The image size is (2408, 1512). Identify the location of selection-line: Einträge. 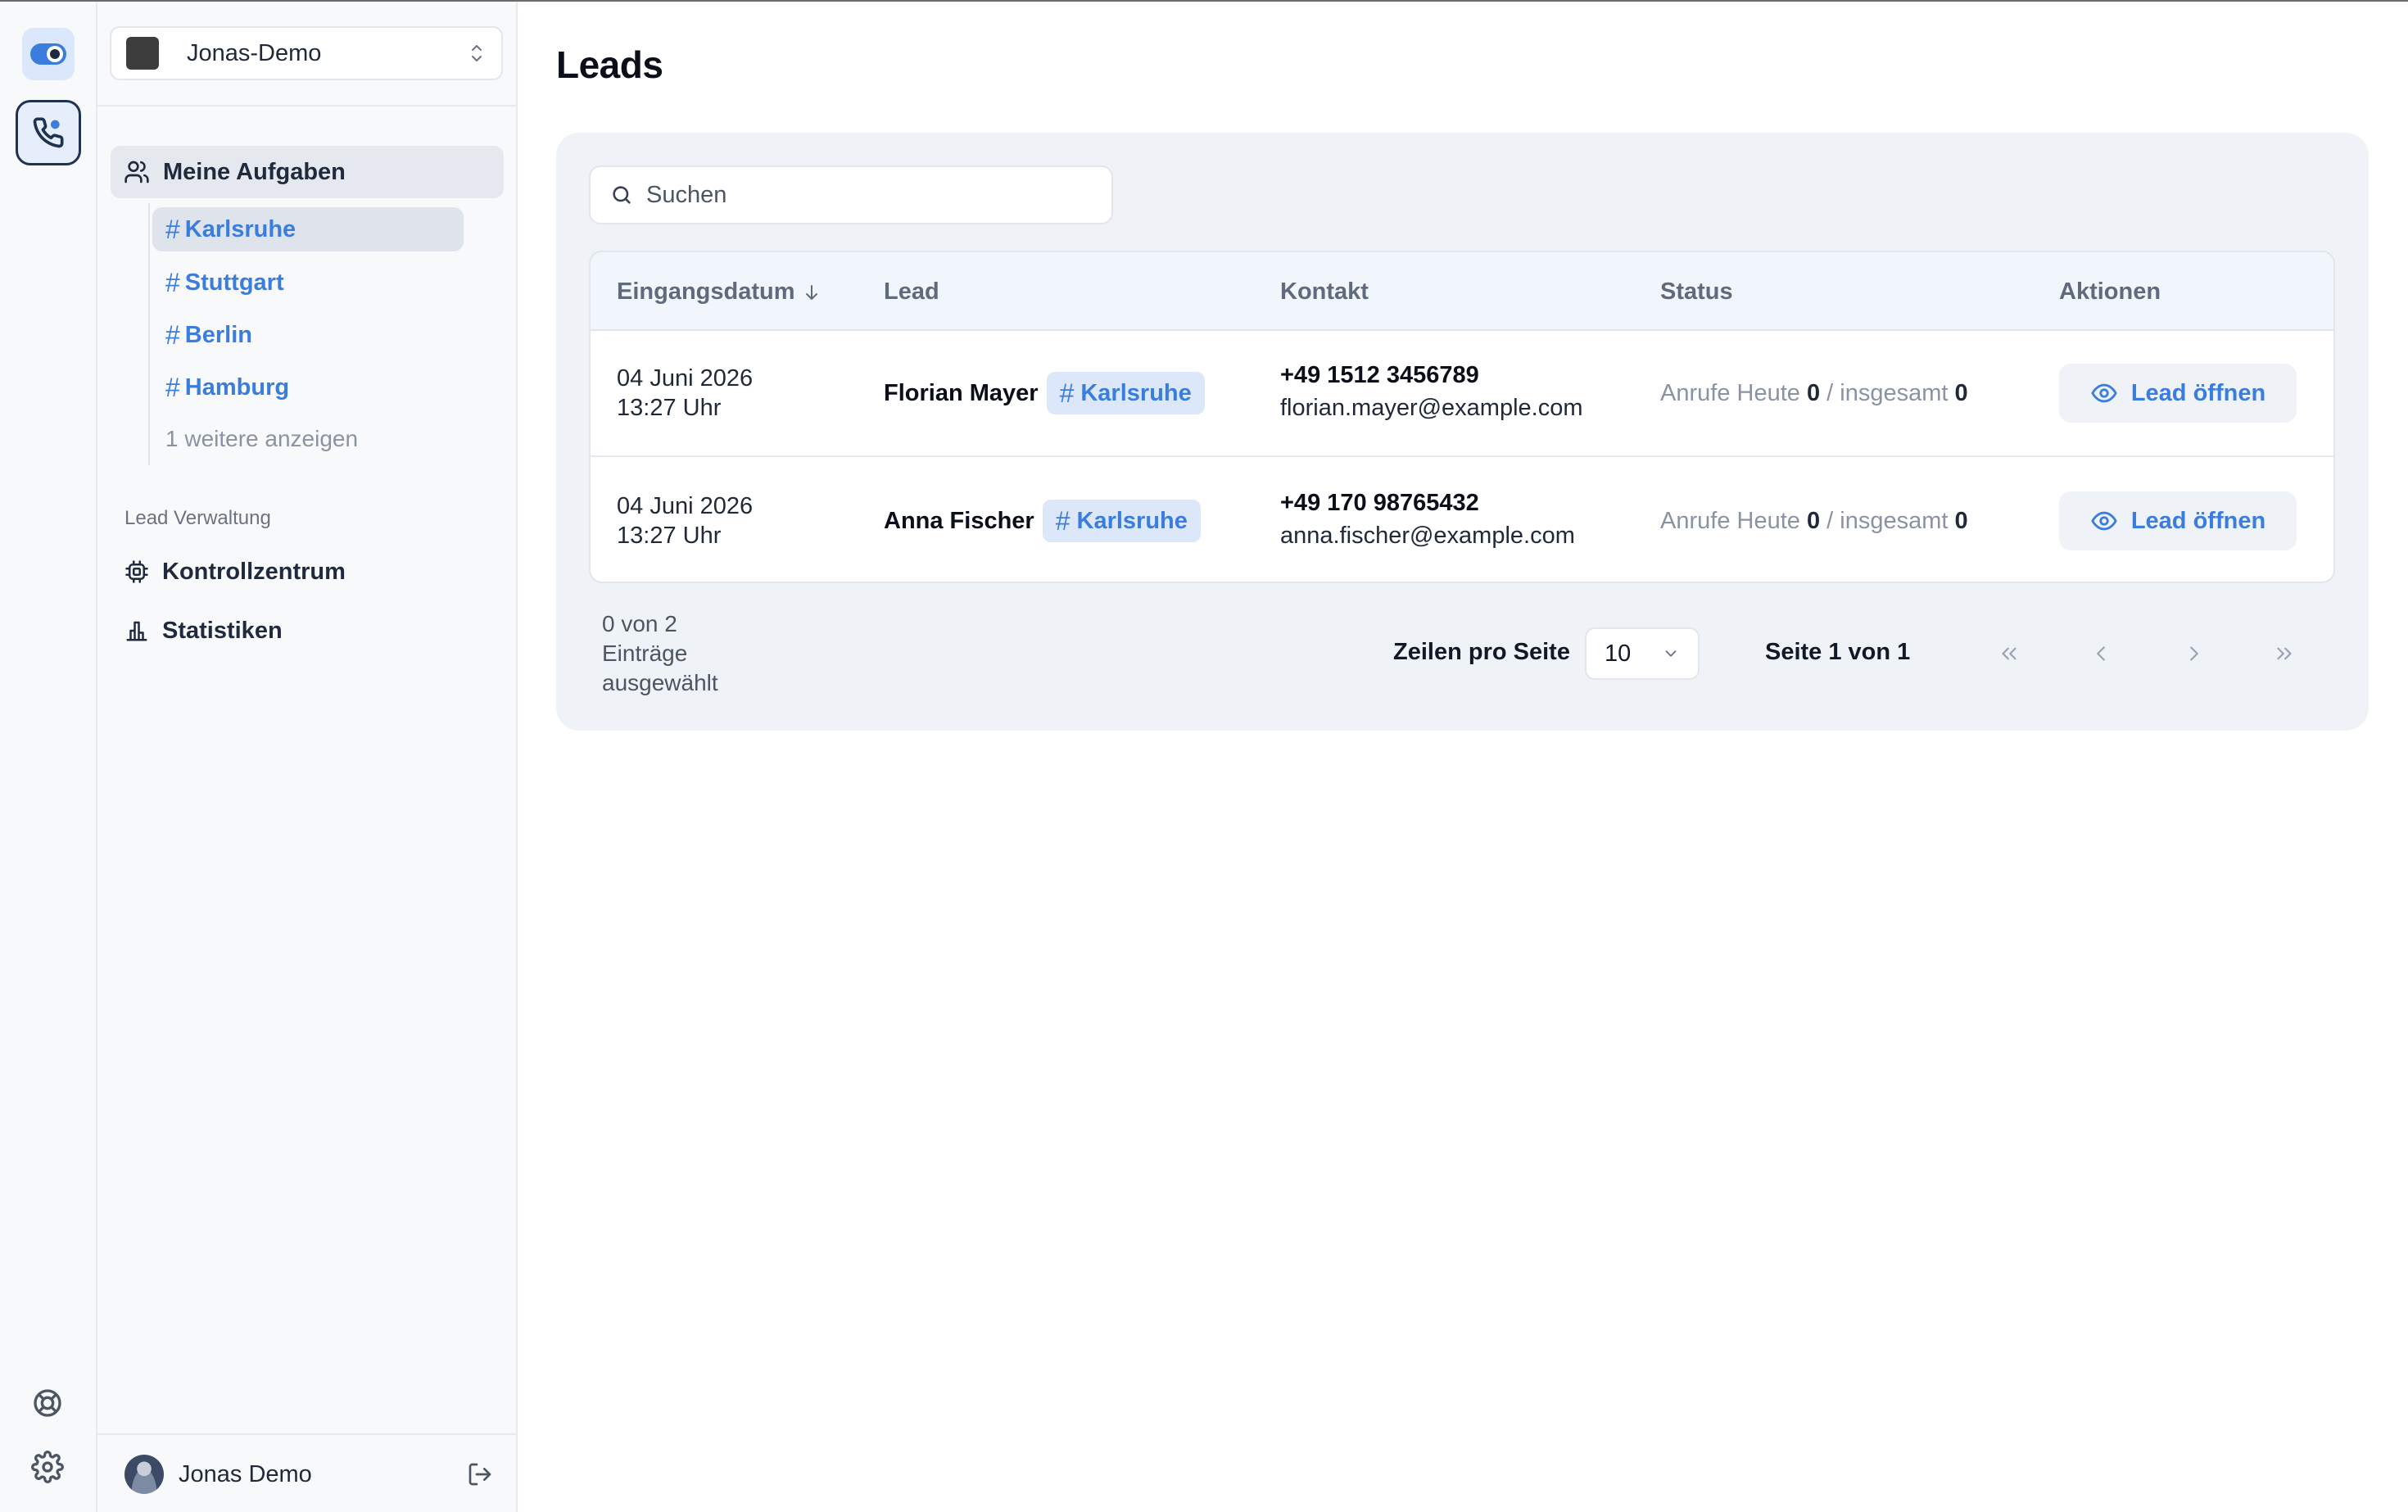
(645, 653).